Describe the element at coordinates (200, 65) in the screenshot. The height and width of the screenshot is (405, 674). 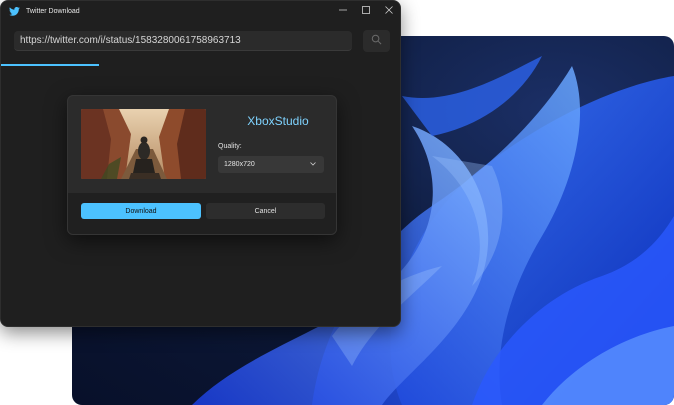
I see `progress-bar` at that location.